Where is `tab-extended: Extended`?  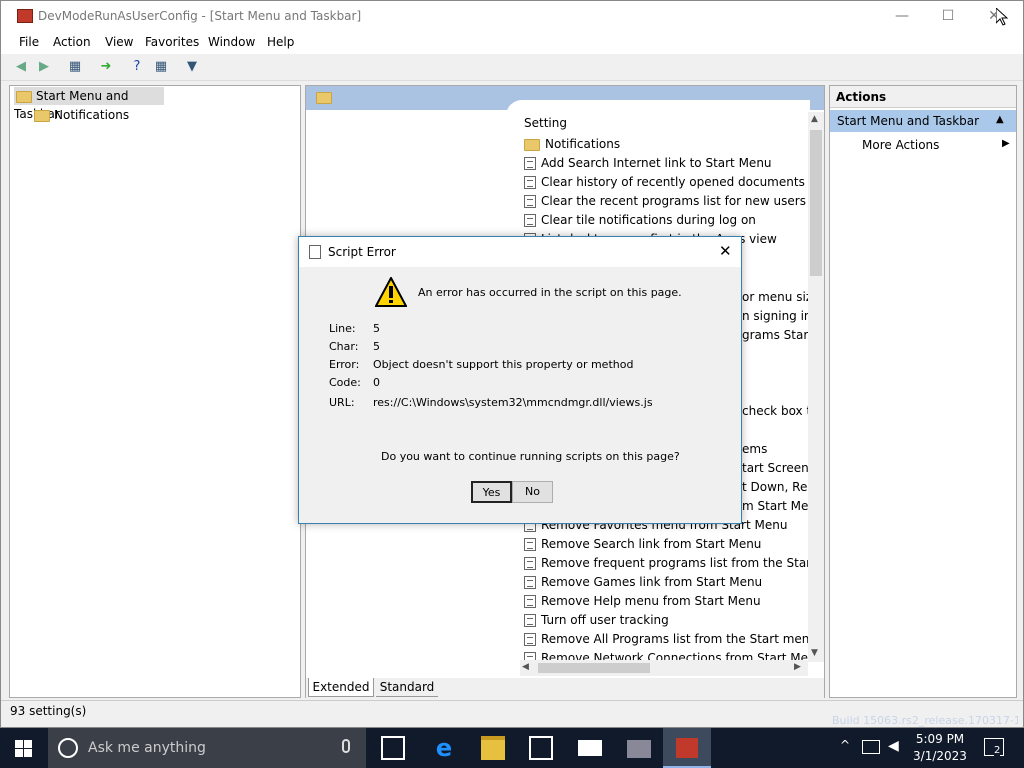
tab-extended: Extended is located at coordinates (341, 687).